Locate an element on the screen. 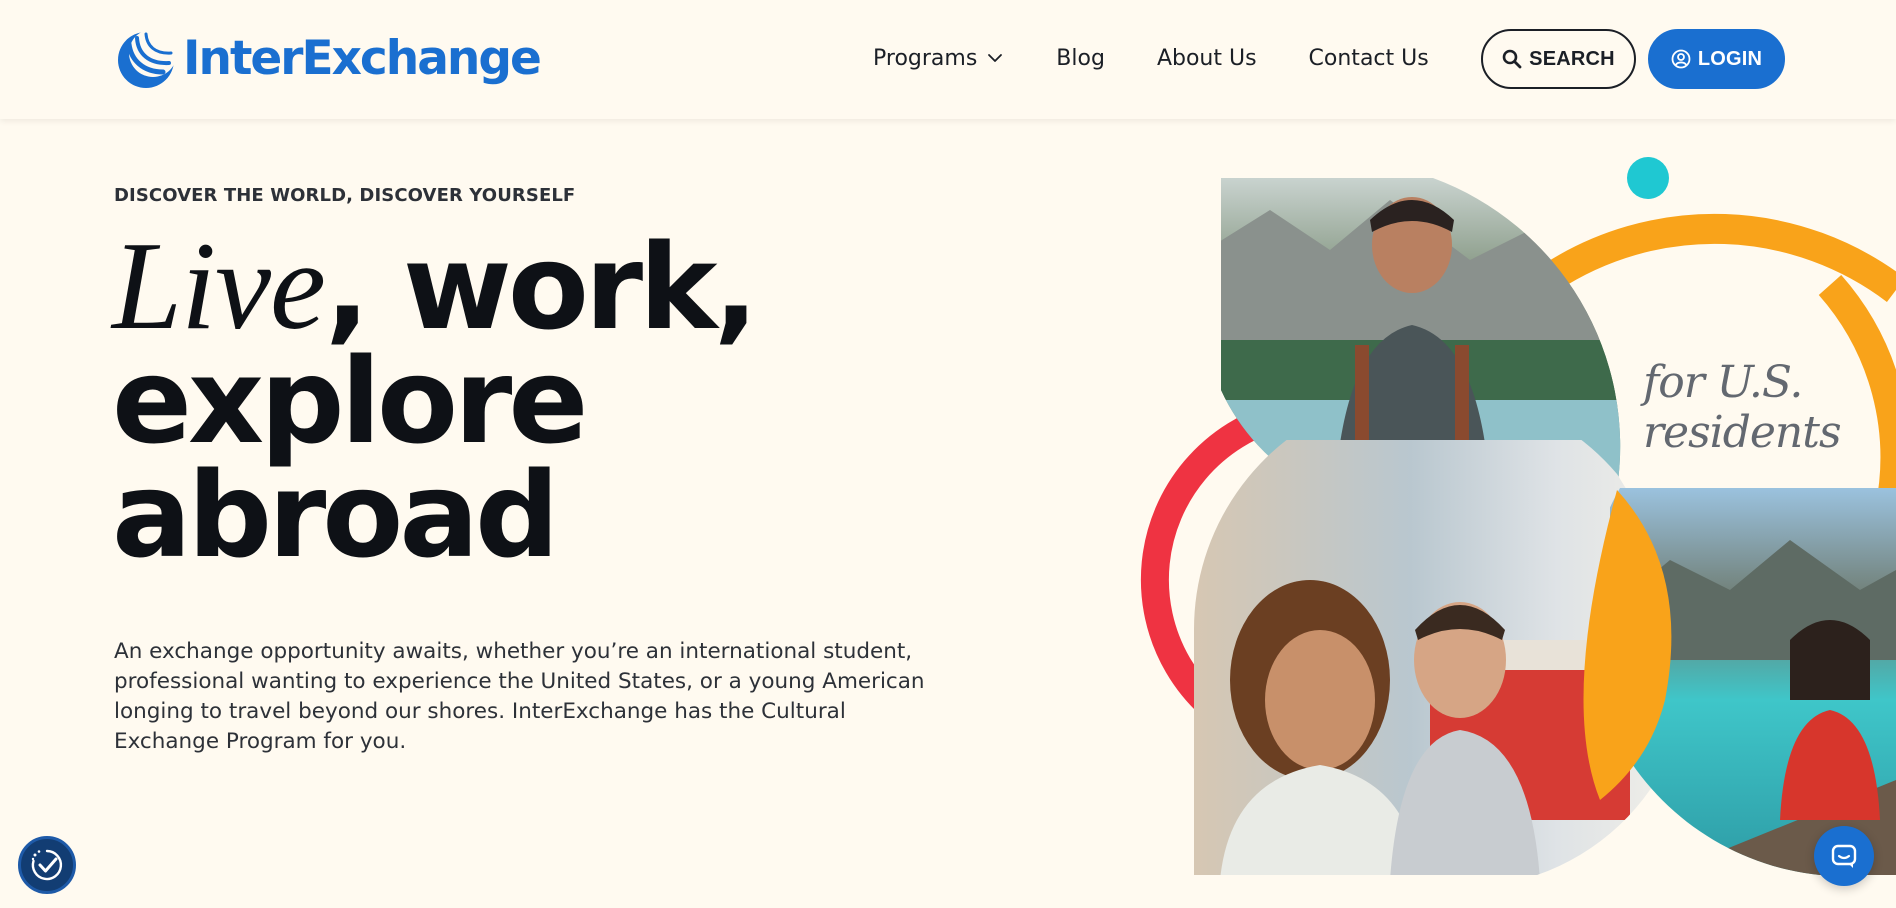 This screenshot has width=1896, height=908. brand-name: InterExchange is located at coordinates (362, 58).